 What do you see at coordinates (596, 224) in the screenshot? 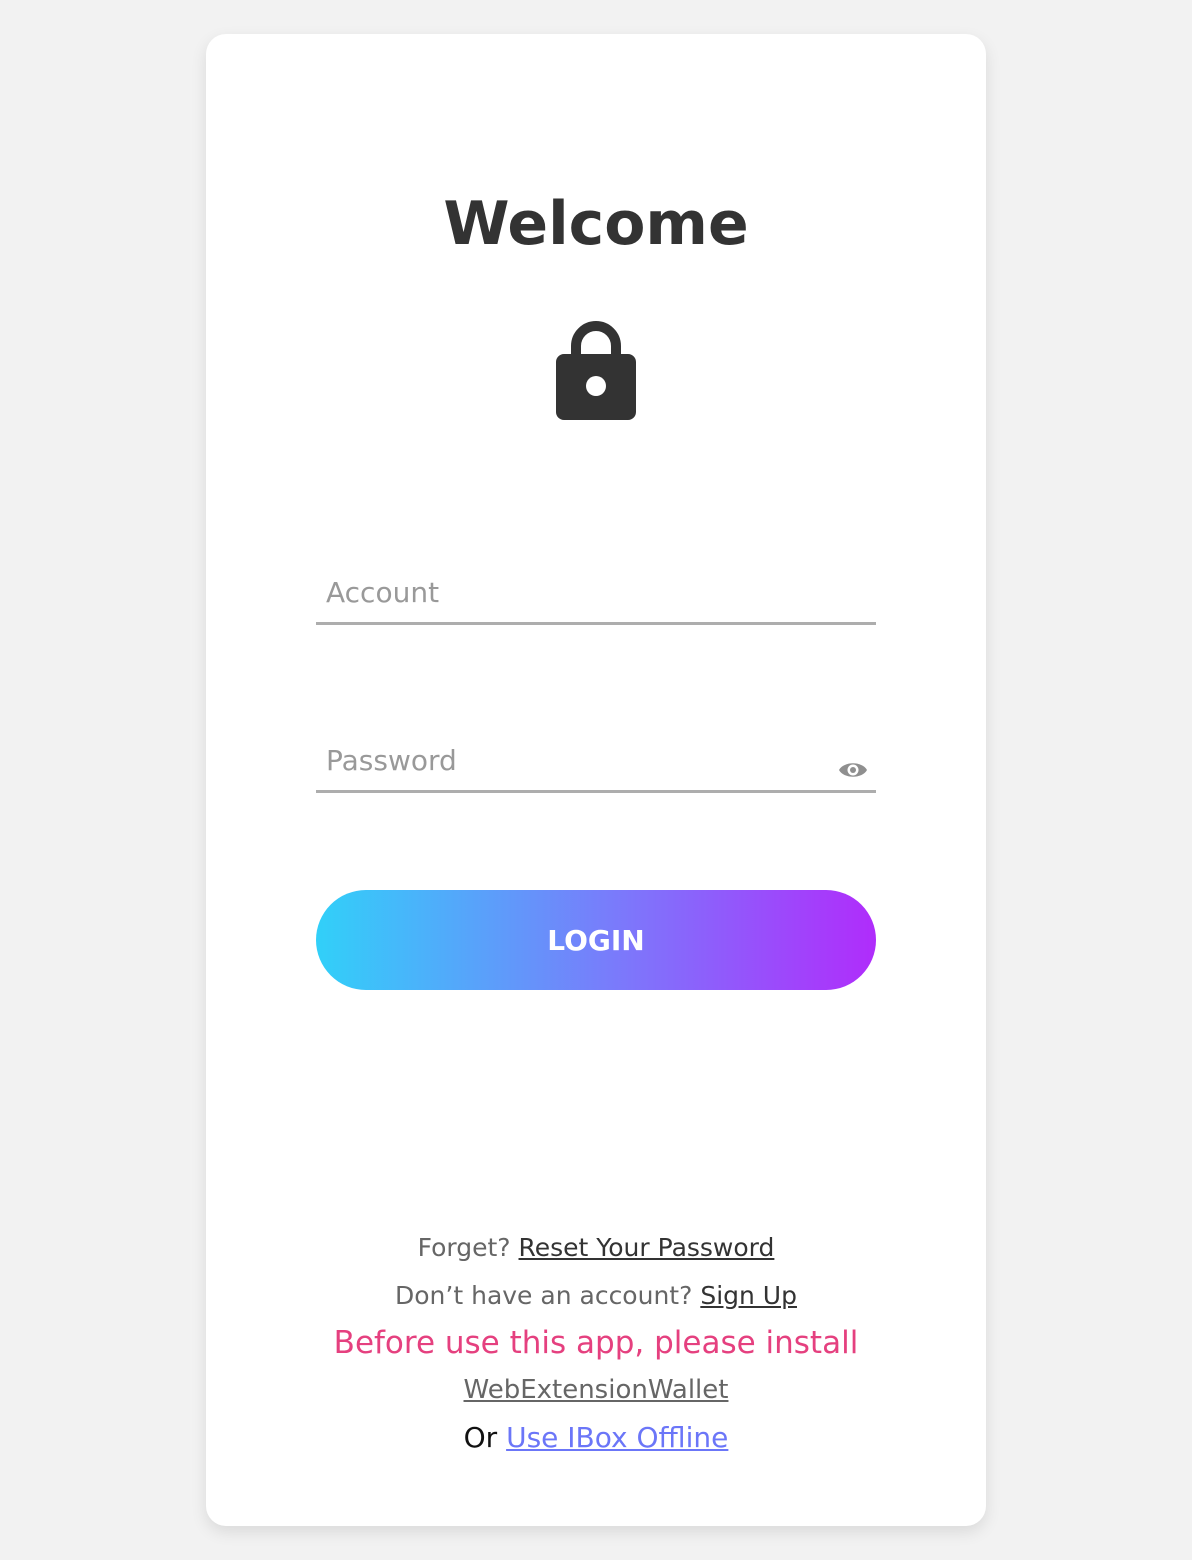
I see `page-title: Welcome` at bounding box center [596, 224].